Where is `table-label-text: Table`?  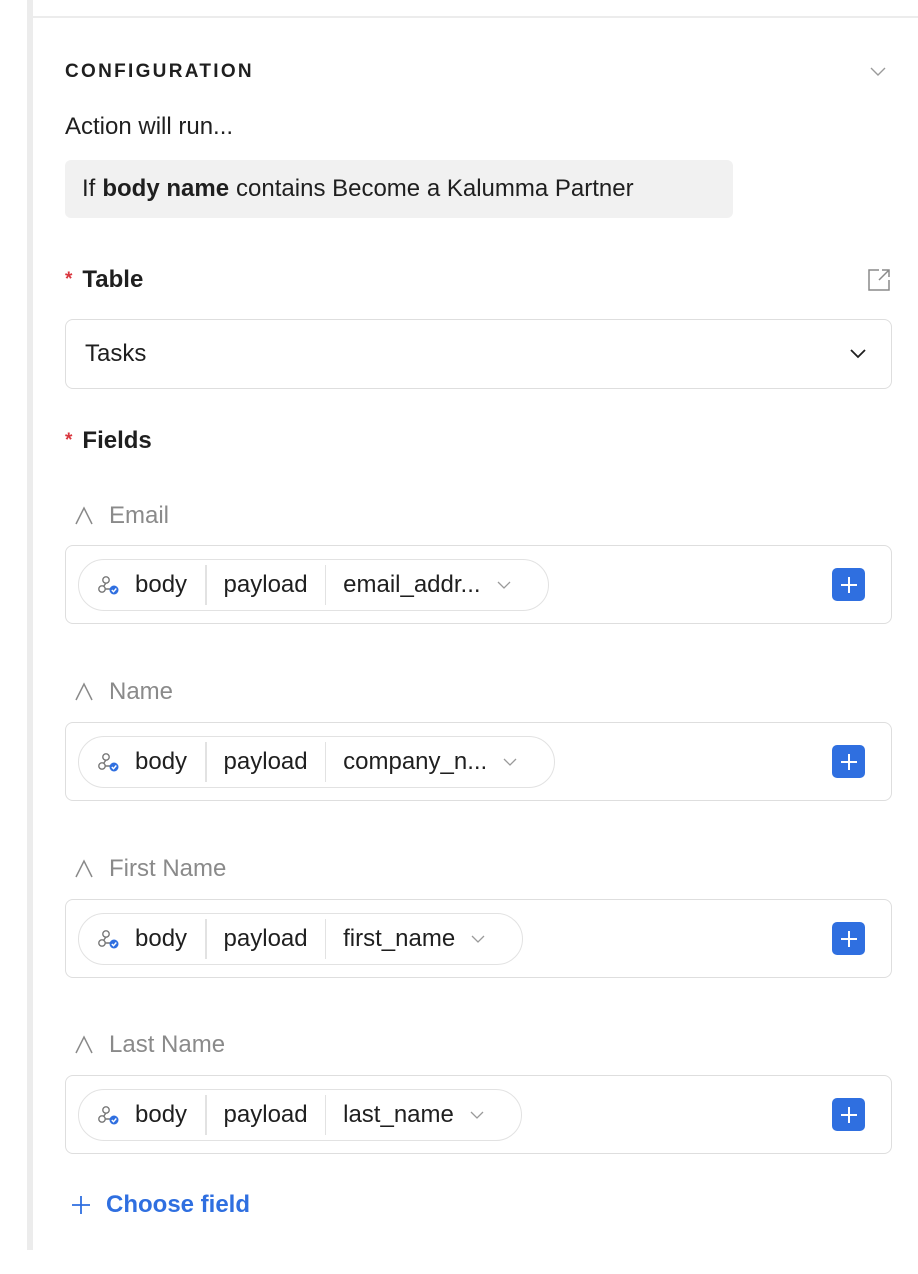
table-label-text: Table is located at coordinates (113, 279).